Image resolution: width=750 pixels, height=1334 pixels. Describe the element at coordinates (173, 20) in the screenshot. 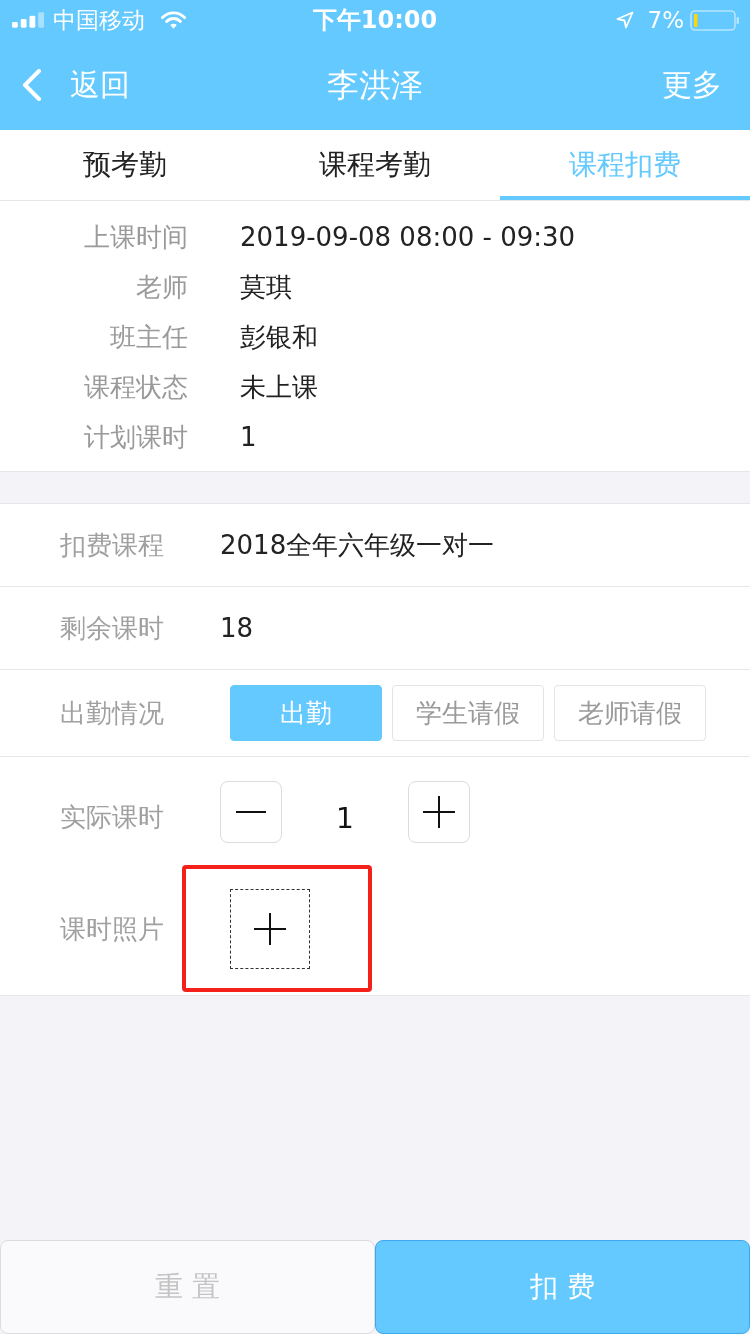

I see `wifi-icon` at that location.